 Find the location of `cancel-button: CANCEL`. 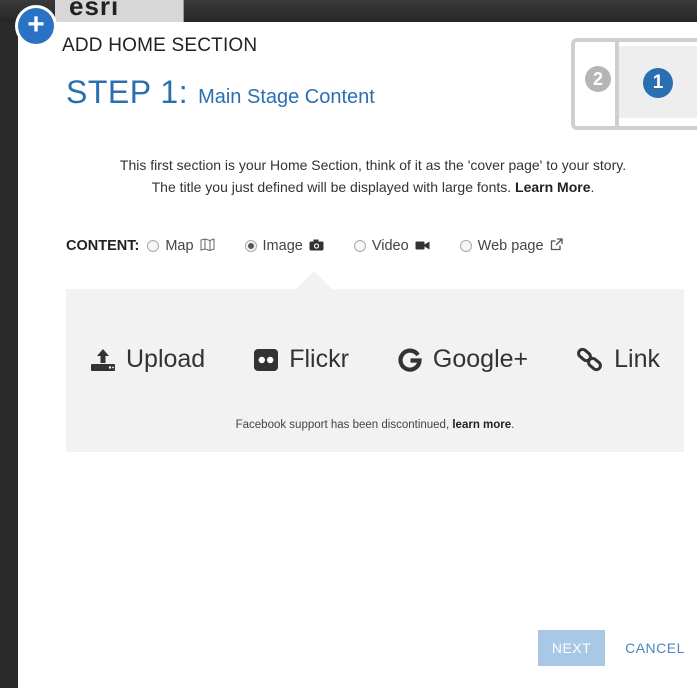

cancel-button: CANCEL is located at coordinates (655, 648).